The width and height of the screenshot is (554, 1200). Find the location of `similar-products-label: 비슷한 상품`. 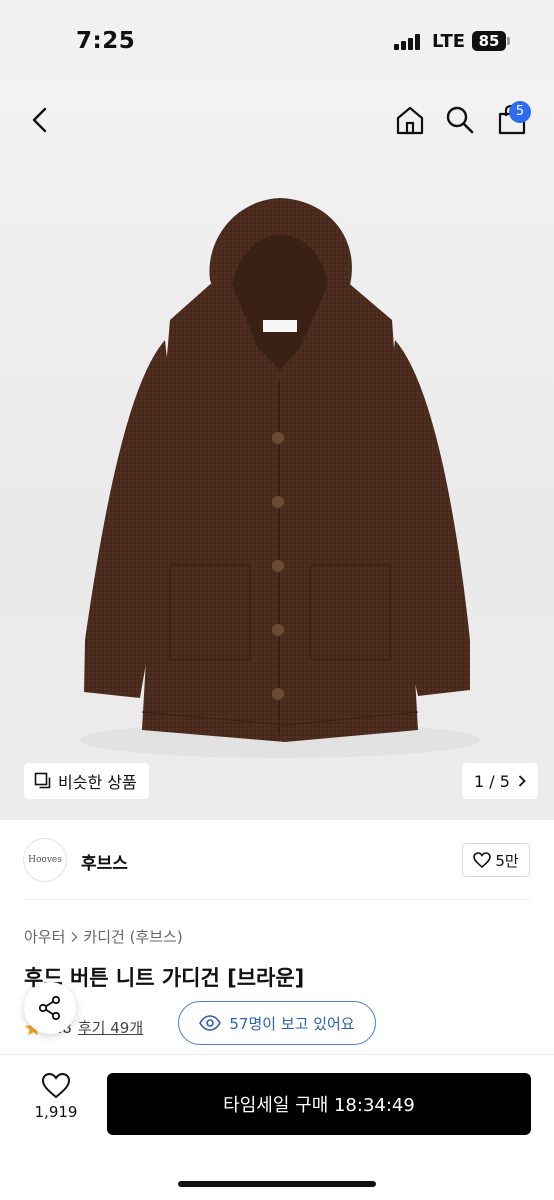

similar-products-label: 비슷한 상품 is located at coordinates (97, 782).